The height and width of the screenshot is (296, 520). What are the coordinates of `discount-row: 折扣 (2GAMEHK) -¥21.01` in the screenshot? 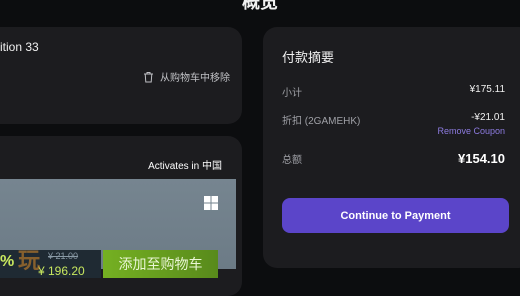 It's located at (393, 119).